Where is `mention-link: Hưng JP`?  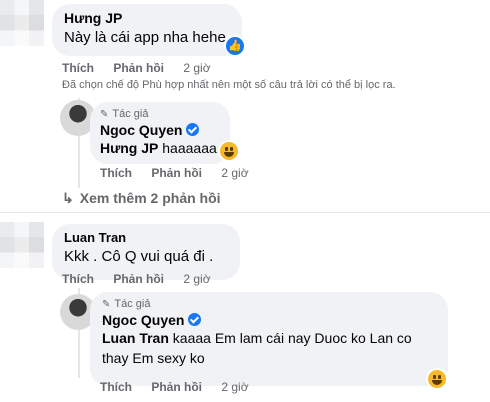 mention-link: Hưng JP is located at coordinates (129, 148).